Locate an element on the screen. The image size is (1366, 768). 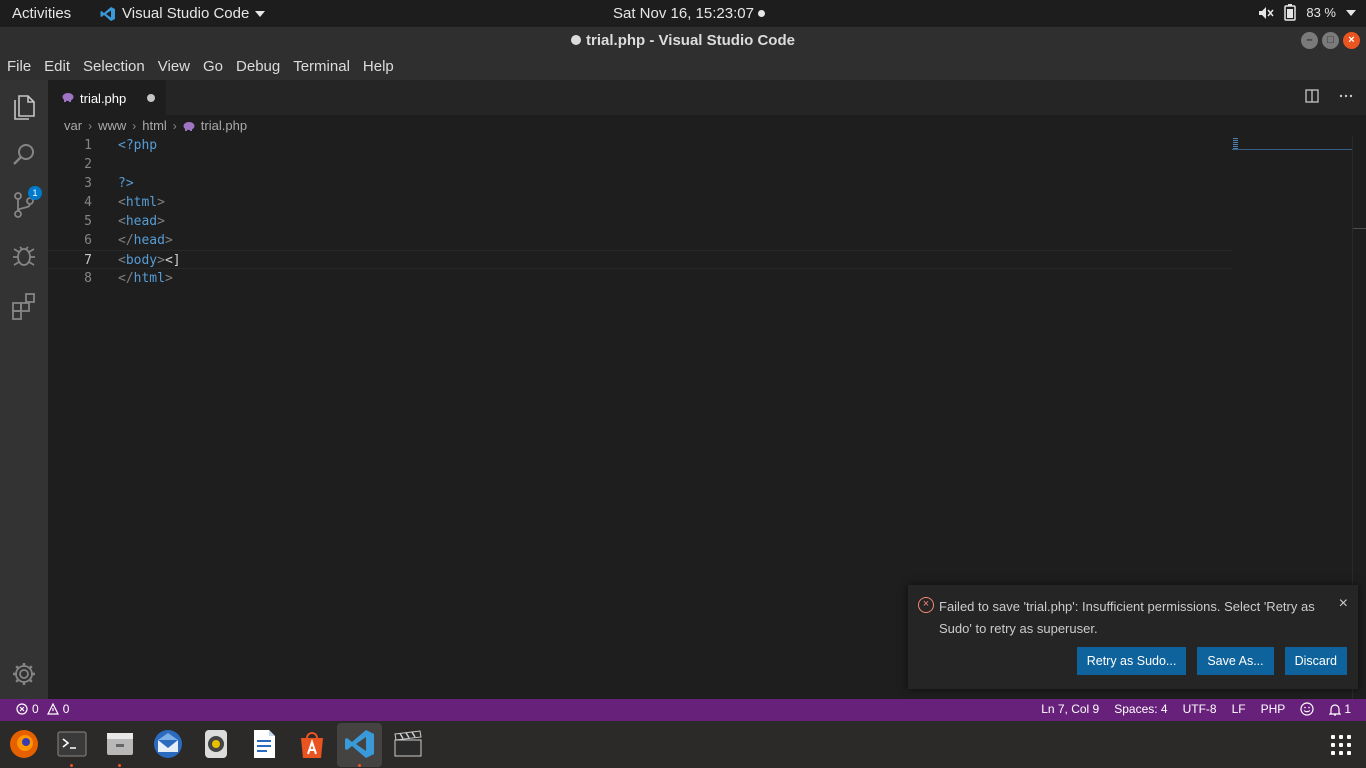
extensions-icon is located at coordinates (24, 306).